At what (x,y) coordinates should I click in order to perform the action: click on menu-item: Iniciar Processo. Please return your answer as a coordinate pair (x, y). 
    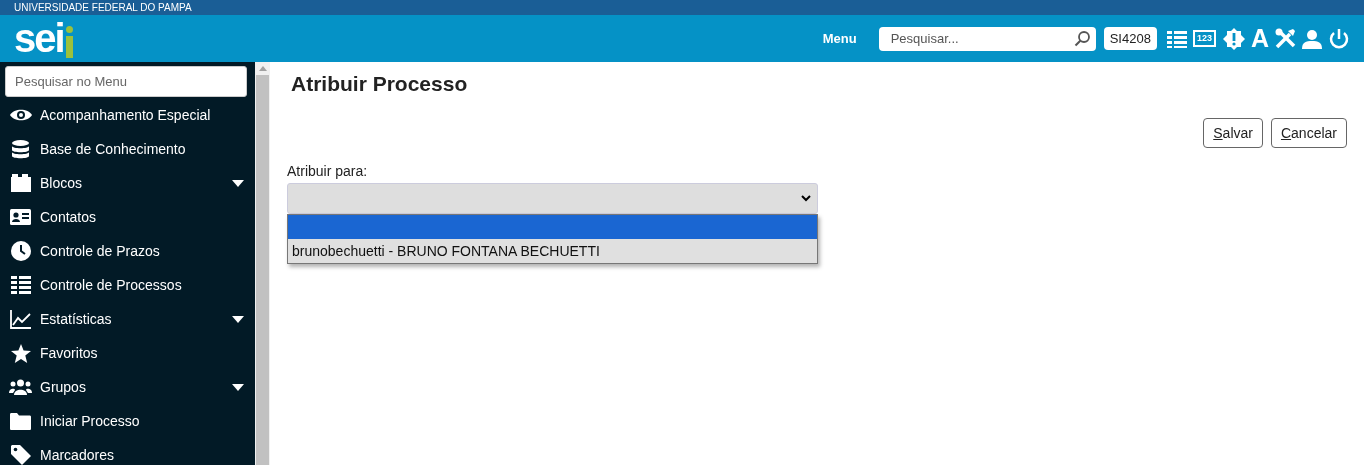
    Looking at the image, I should click on (90, 421).